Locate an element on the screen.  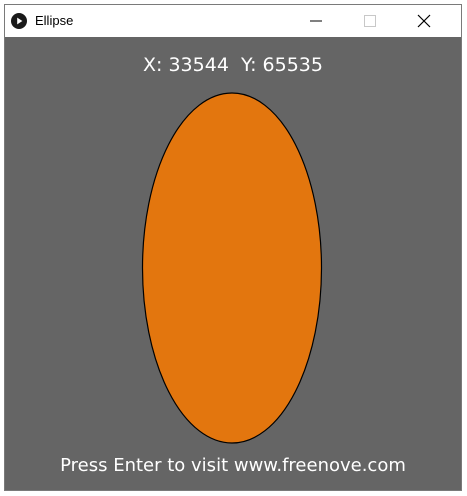
title-bar: Ellipse is located at coordinates (233, 21).